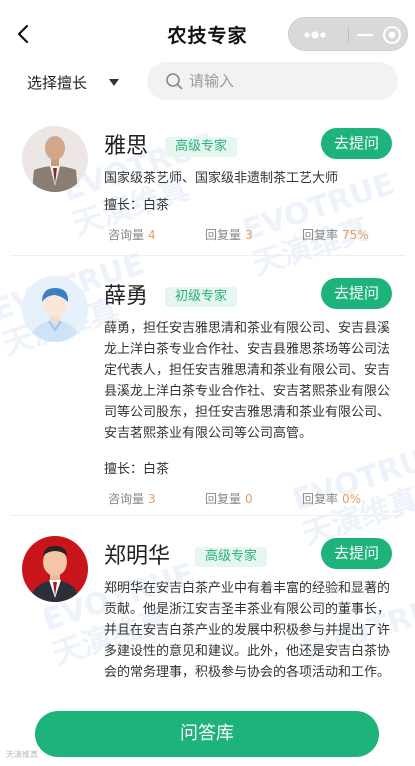 The image size is (415, 766). What do you see at coordinates (137, 556) in the screenshot?
I see `expert-name: 郑明华` at bounding box center [137, 556].